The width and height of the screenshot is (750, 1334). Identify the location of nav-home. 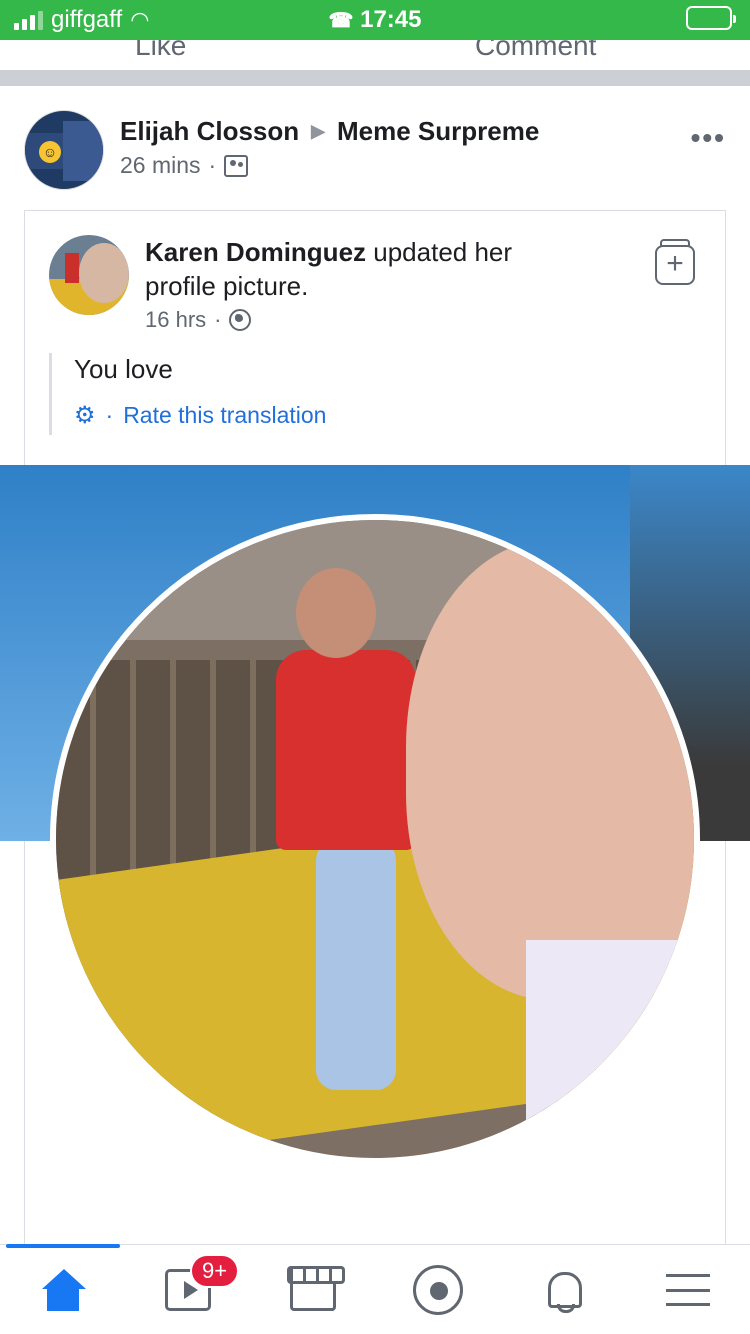
(62, 1289).